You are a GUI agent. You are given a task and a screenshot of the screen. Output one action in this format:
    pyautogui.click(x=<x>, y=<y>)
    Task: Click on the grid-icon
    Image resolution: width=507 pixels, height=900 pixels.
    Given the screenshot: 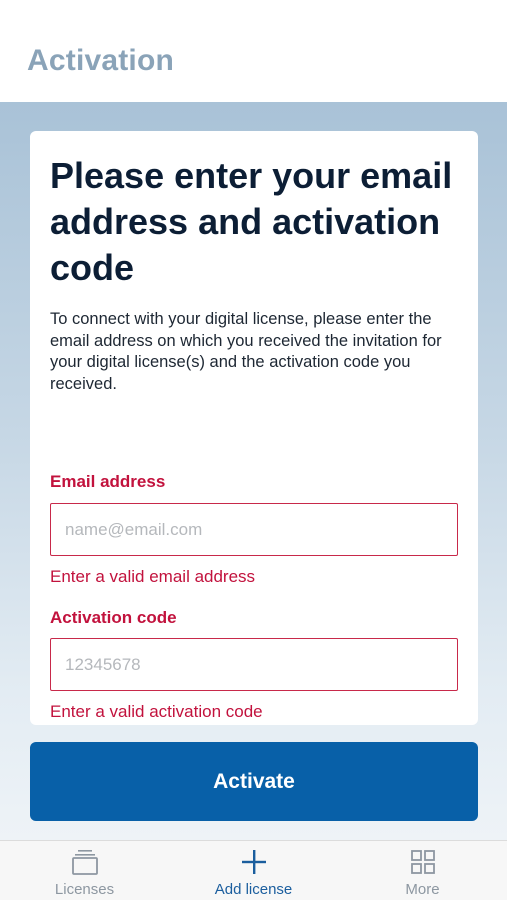 What is the action you would take?
    pyautogui.click(x=423, y=862)
    